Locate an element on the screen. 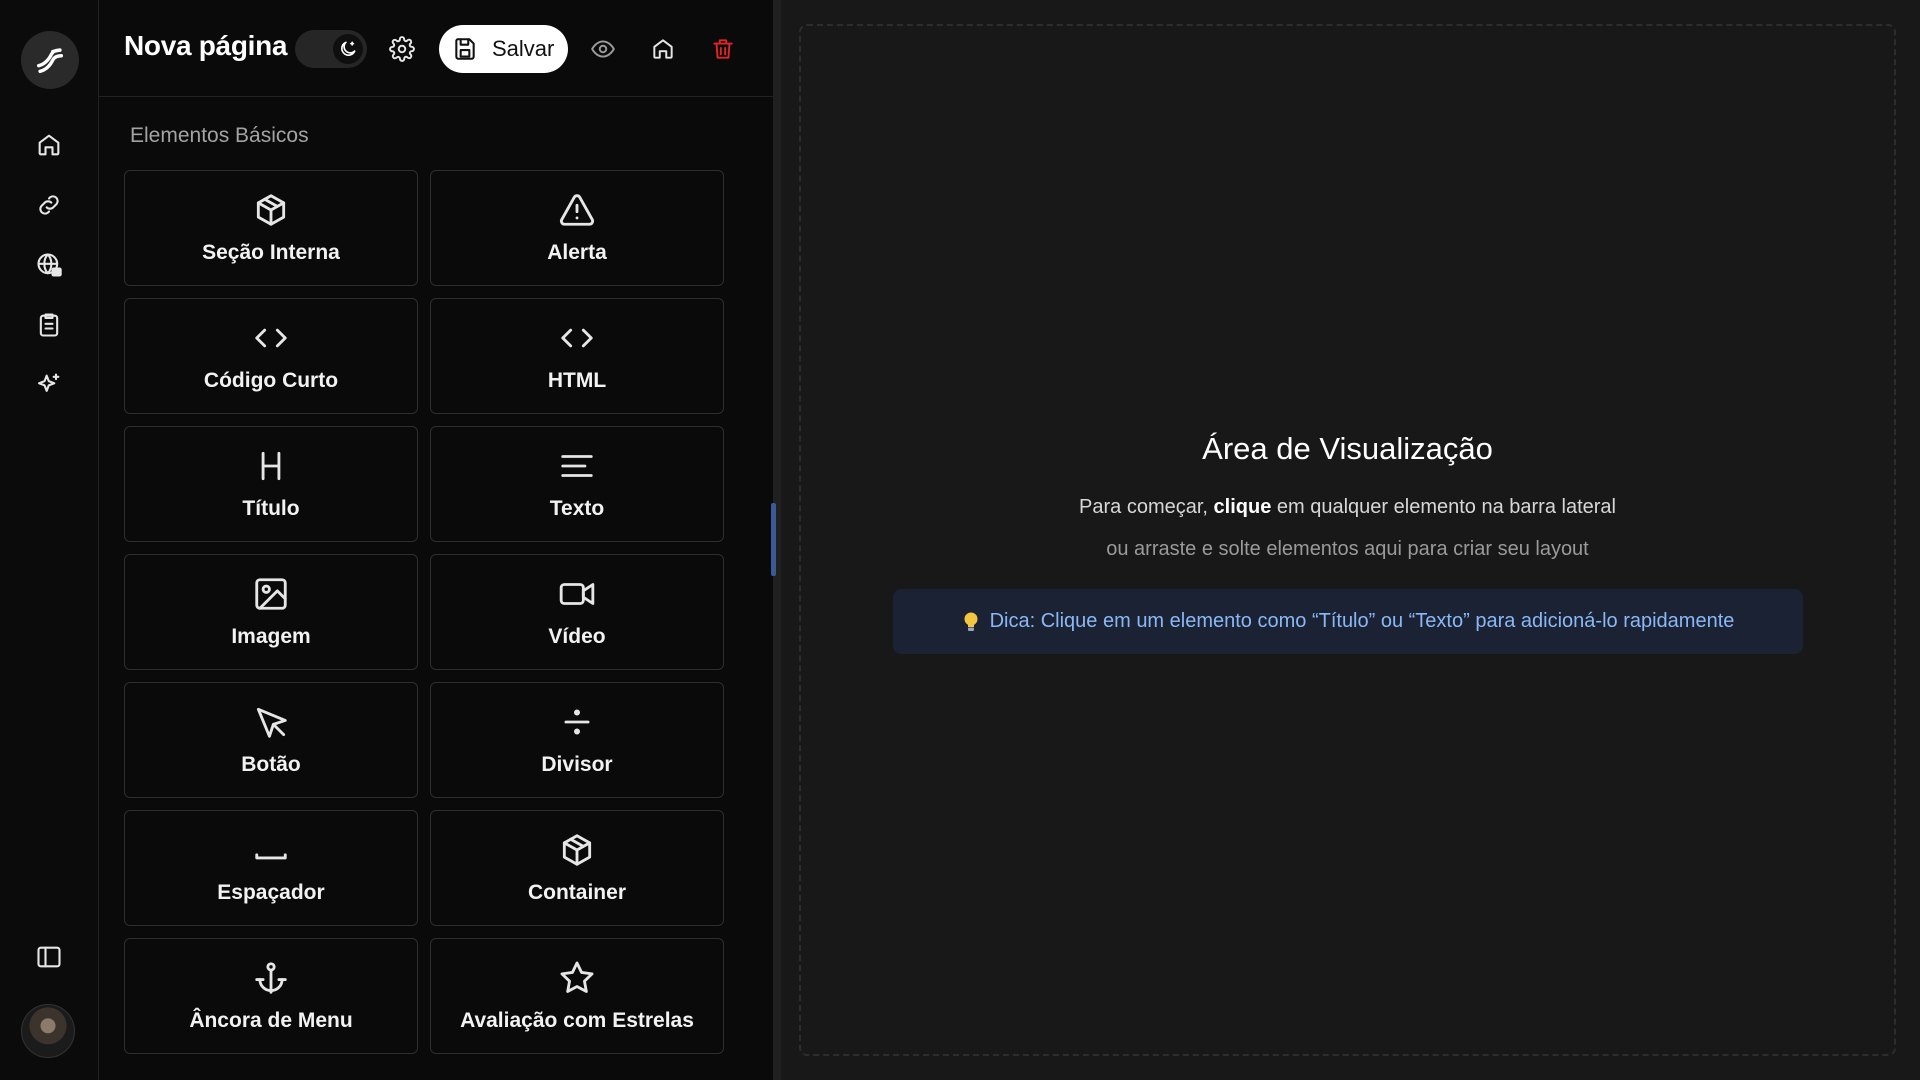  rail-home-button is located at coordinates (49, 145).